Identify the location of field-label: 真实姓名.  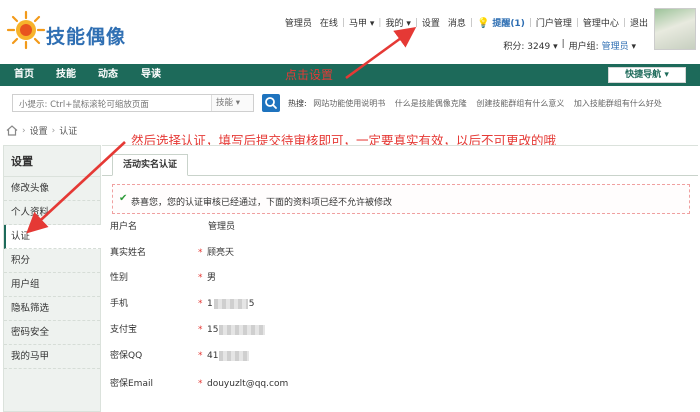
(128, 253).